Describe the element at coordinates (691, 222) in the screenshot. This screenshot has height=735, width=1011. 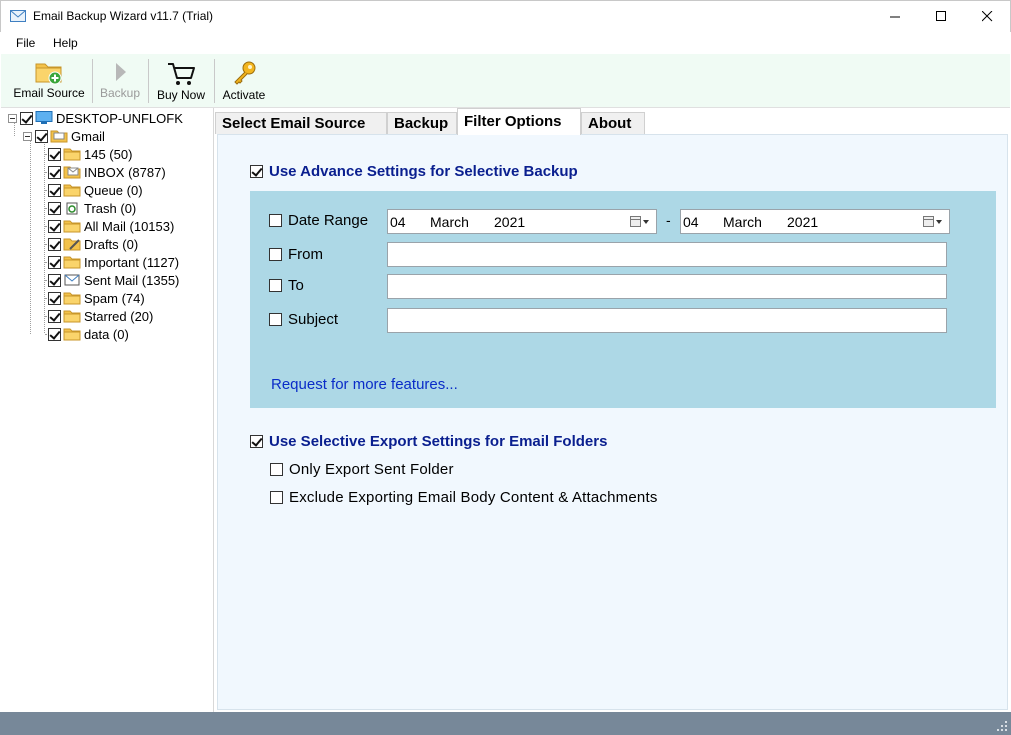
I see `date-to-day: 04` at that location.